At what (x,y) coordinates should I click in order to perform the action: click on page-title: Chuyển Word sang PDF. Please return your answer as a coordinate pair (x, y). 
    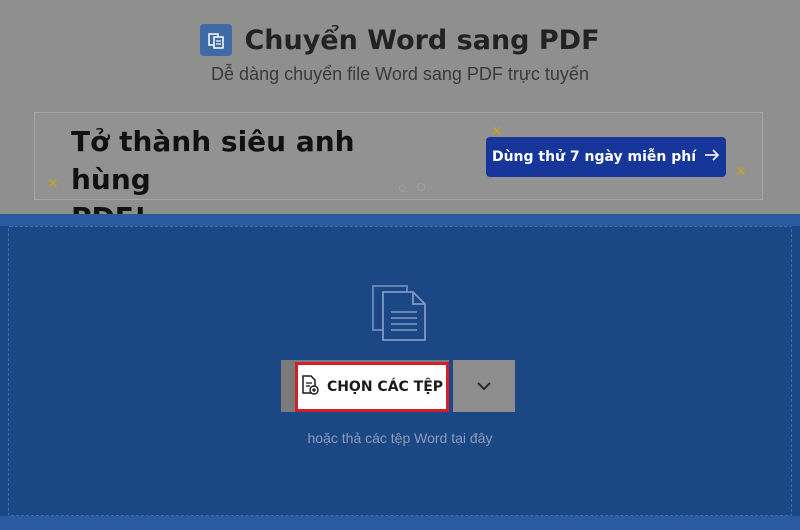
    Looking at the image, I should click on (422, 40).